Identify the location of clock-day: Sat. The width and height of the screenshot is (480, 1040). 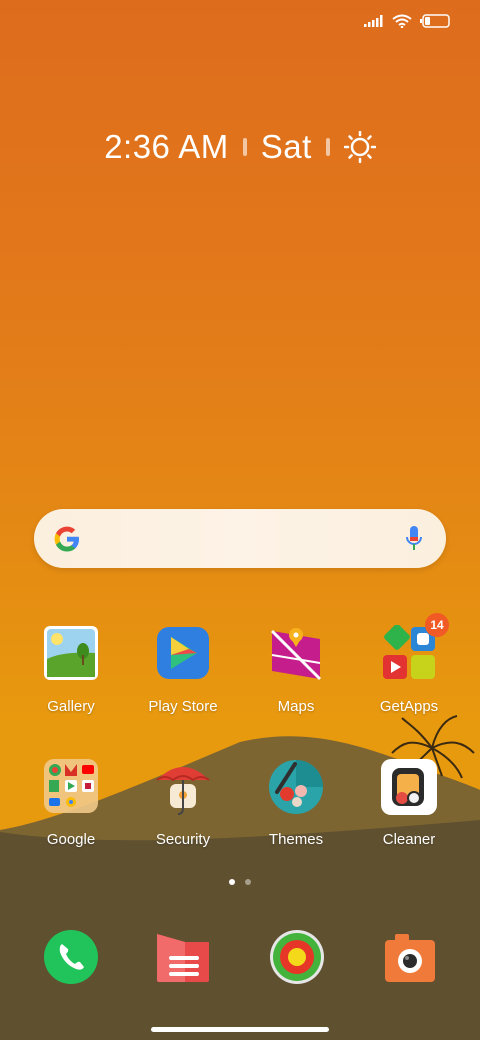
(286, 146).